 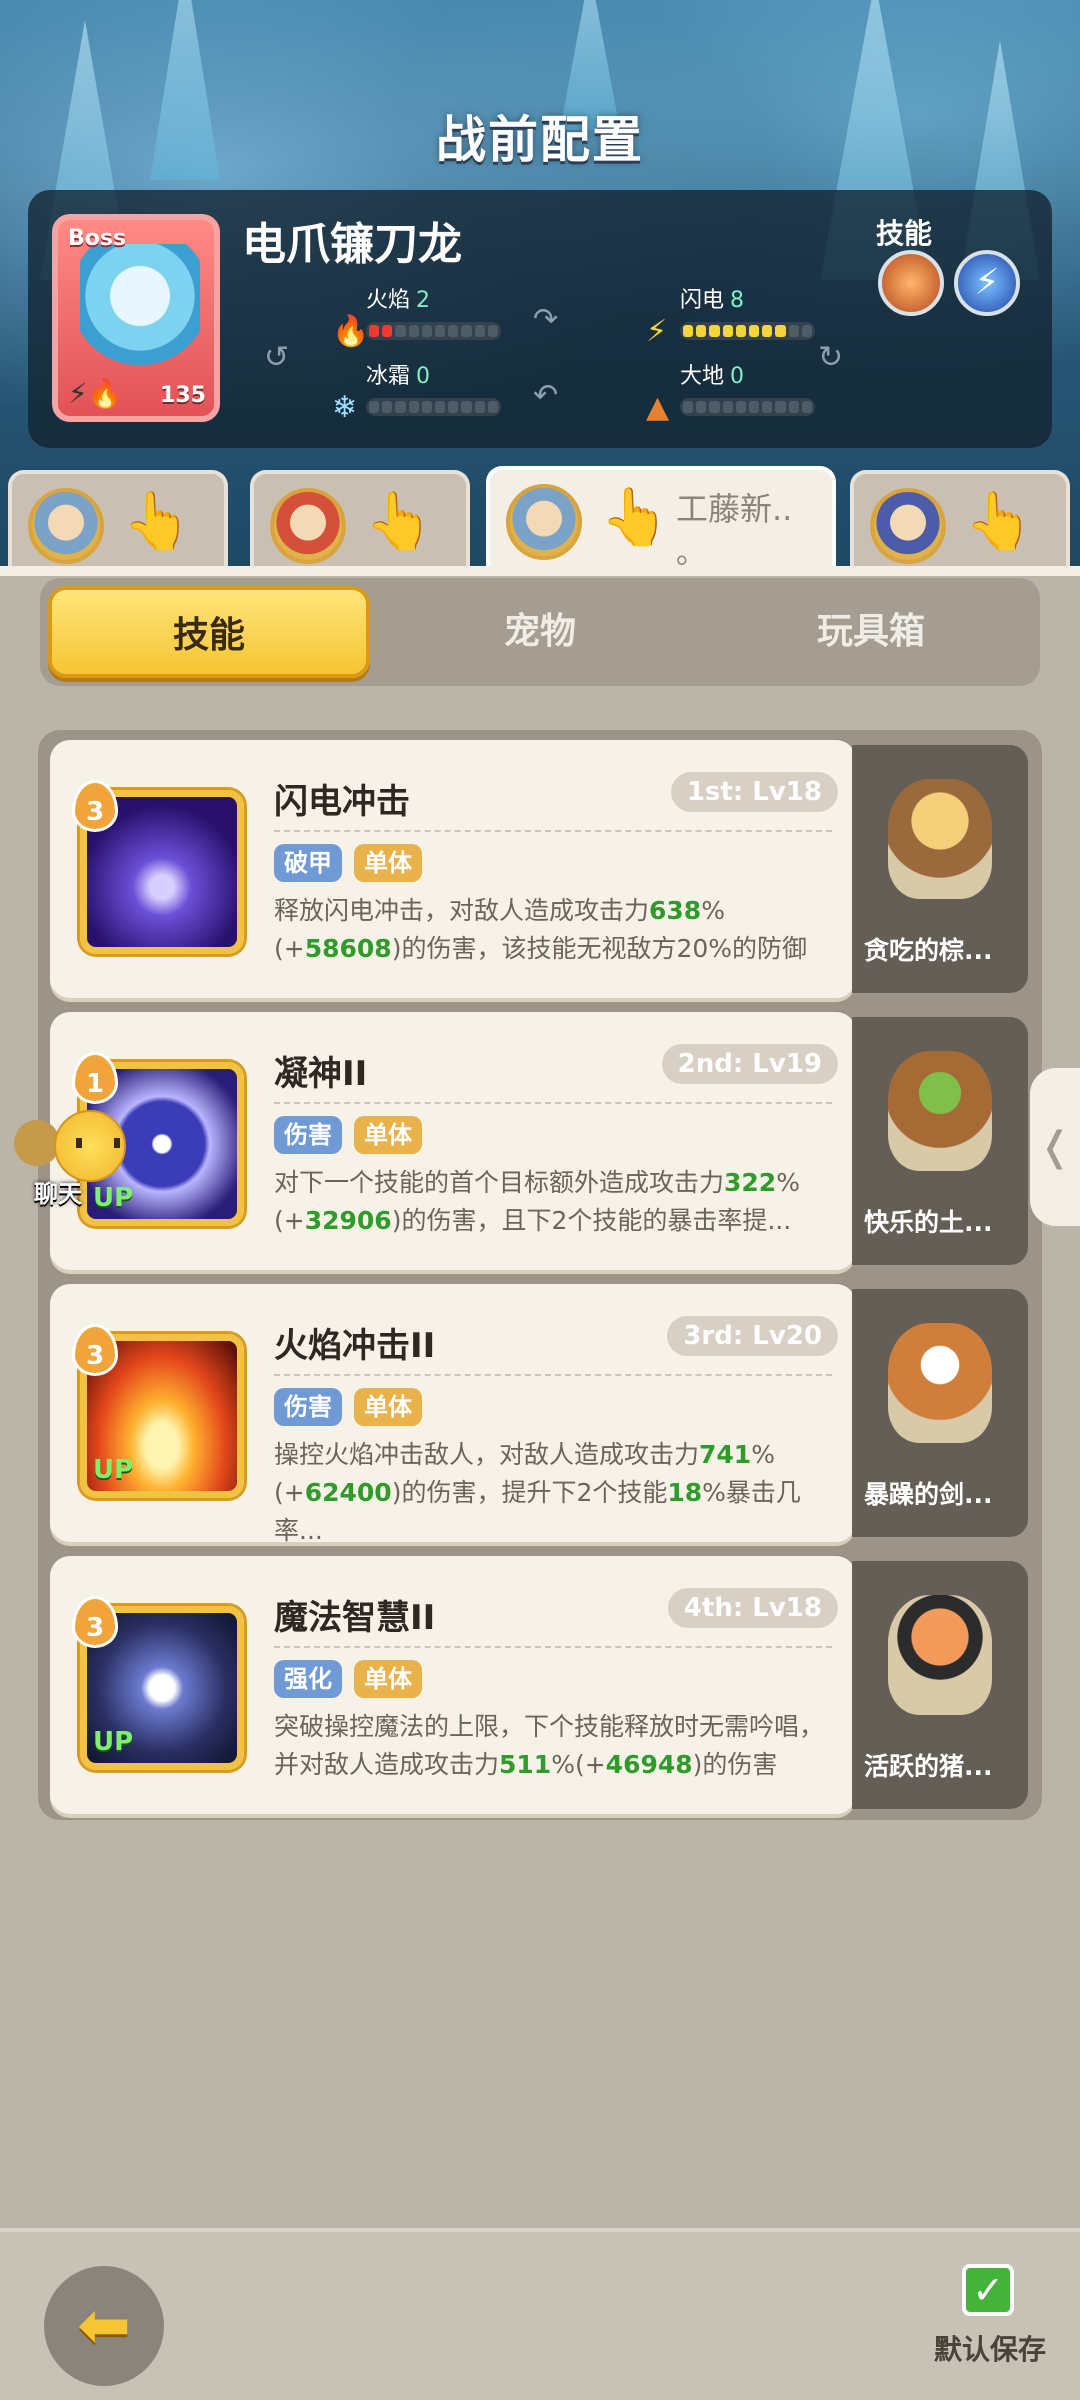 I want to click on hand-pointer-icon: 👆, so click(x=399, y=521).